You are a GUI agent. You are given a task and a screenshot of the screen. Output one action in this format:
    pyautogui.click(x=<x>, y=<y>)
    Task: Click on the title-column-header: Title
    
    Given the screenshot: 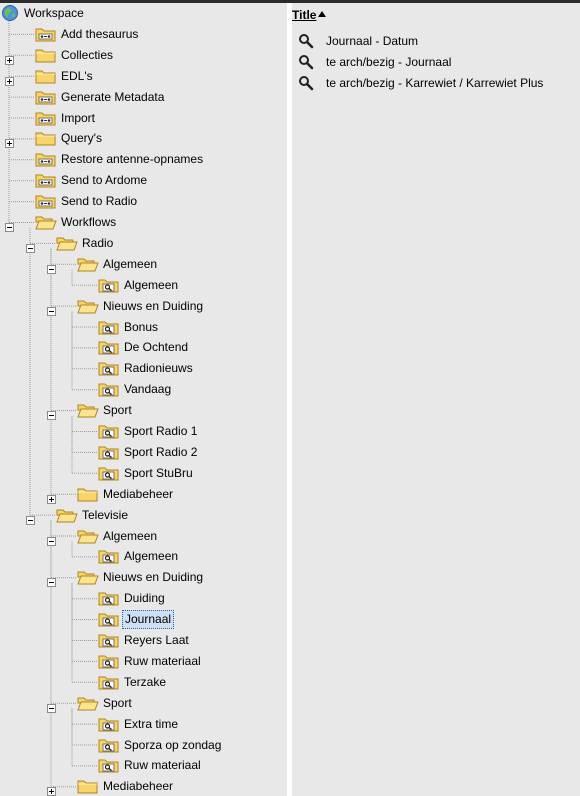 What is the action you would take?
    pyautogui.click(x=309, y=16)
    